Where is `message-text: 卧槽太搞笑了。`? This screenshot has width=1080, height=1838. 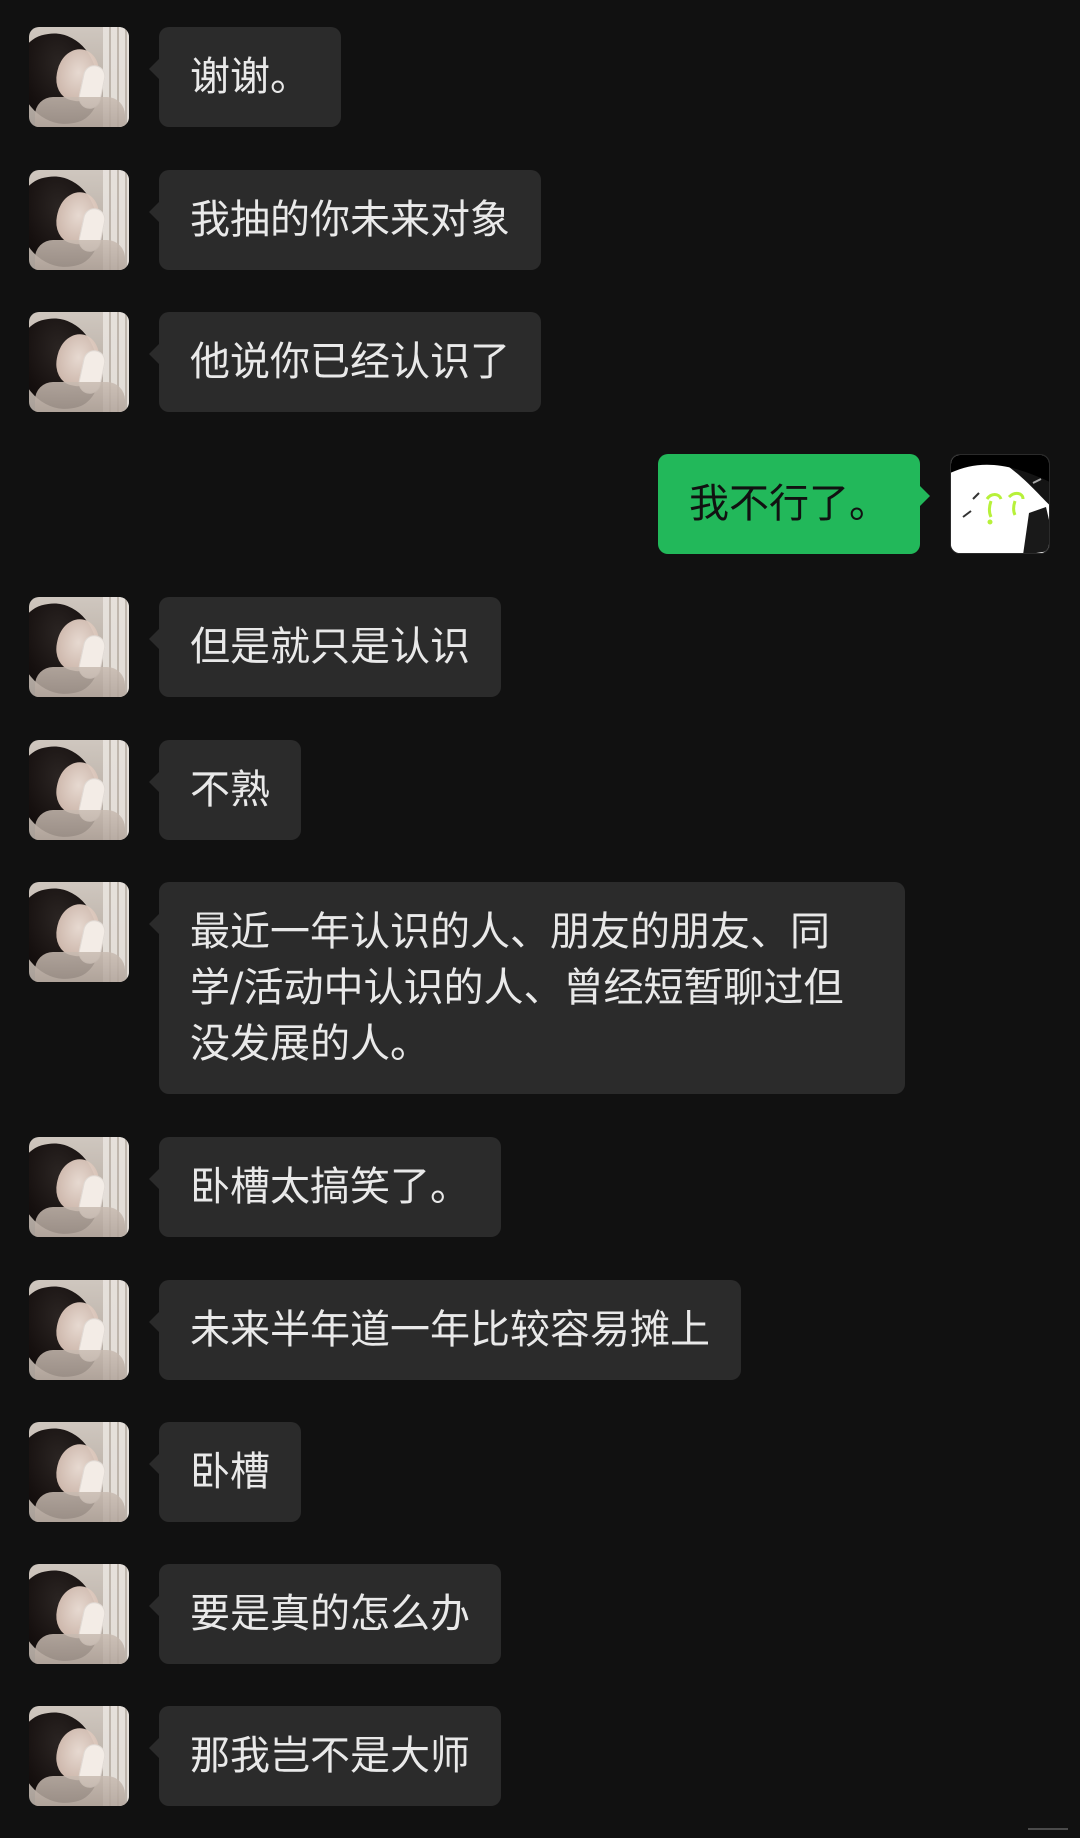
message-text: 卧槽太搞笑了。 is located at coordinates (330, 1187).